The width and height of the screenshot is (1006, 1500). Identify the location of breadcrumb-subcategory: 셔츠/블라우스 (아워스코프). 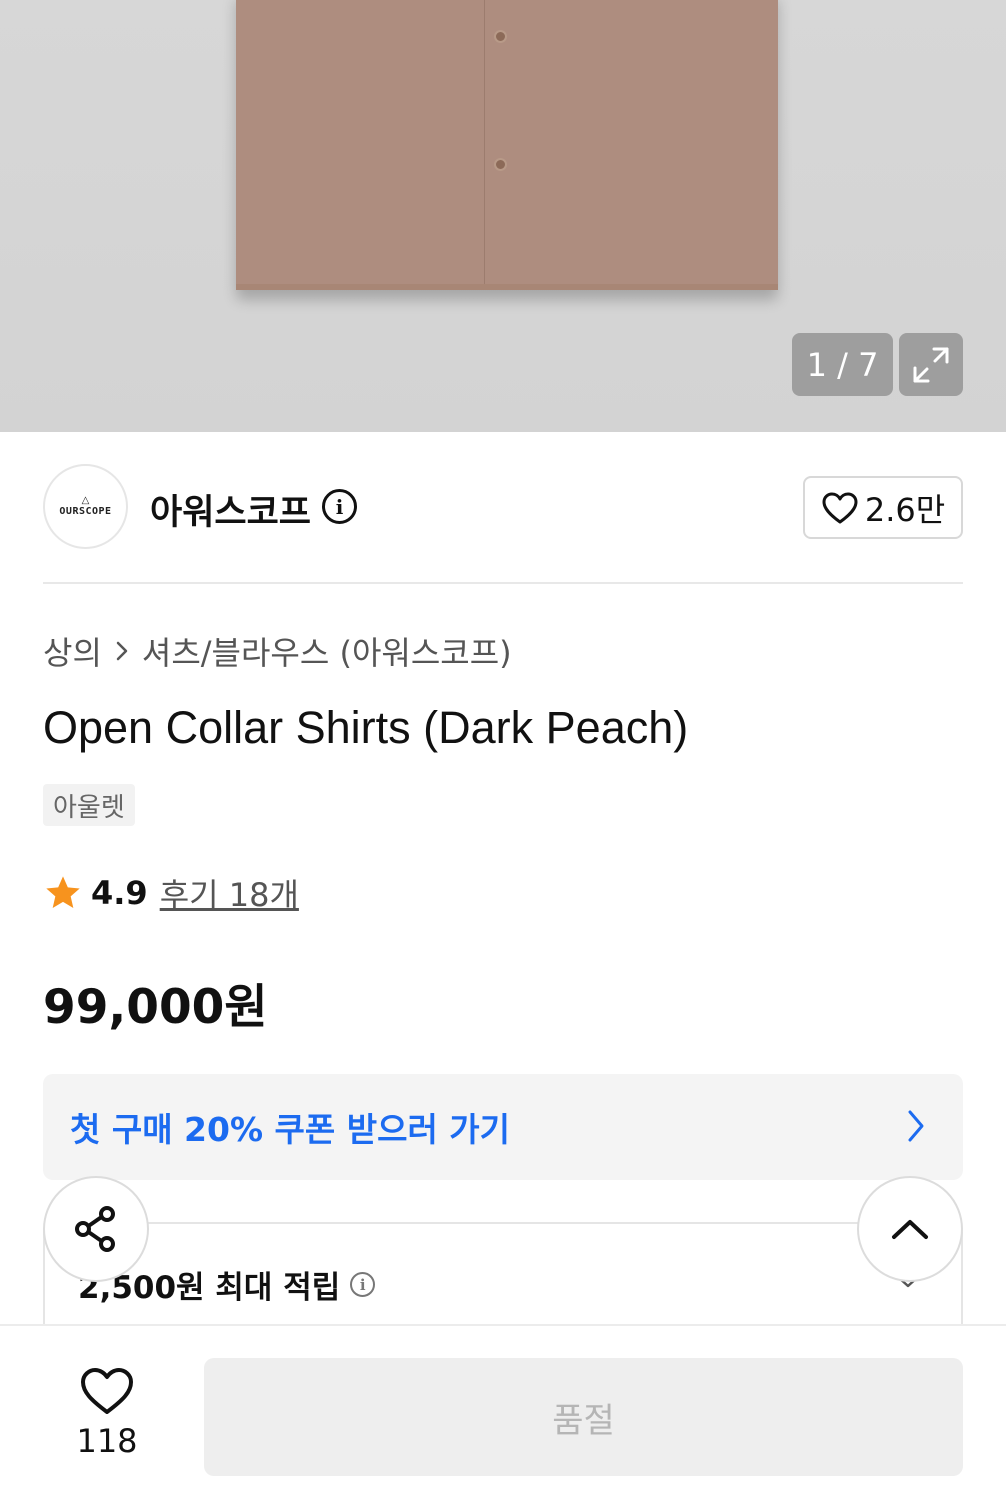
(327, 651).